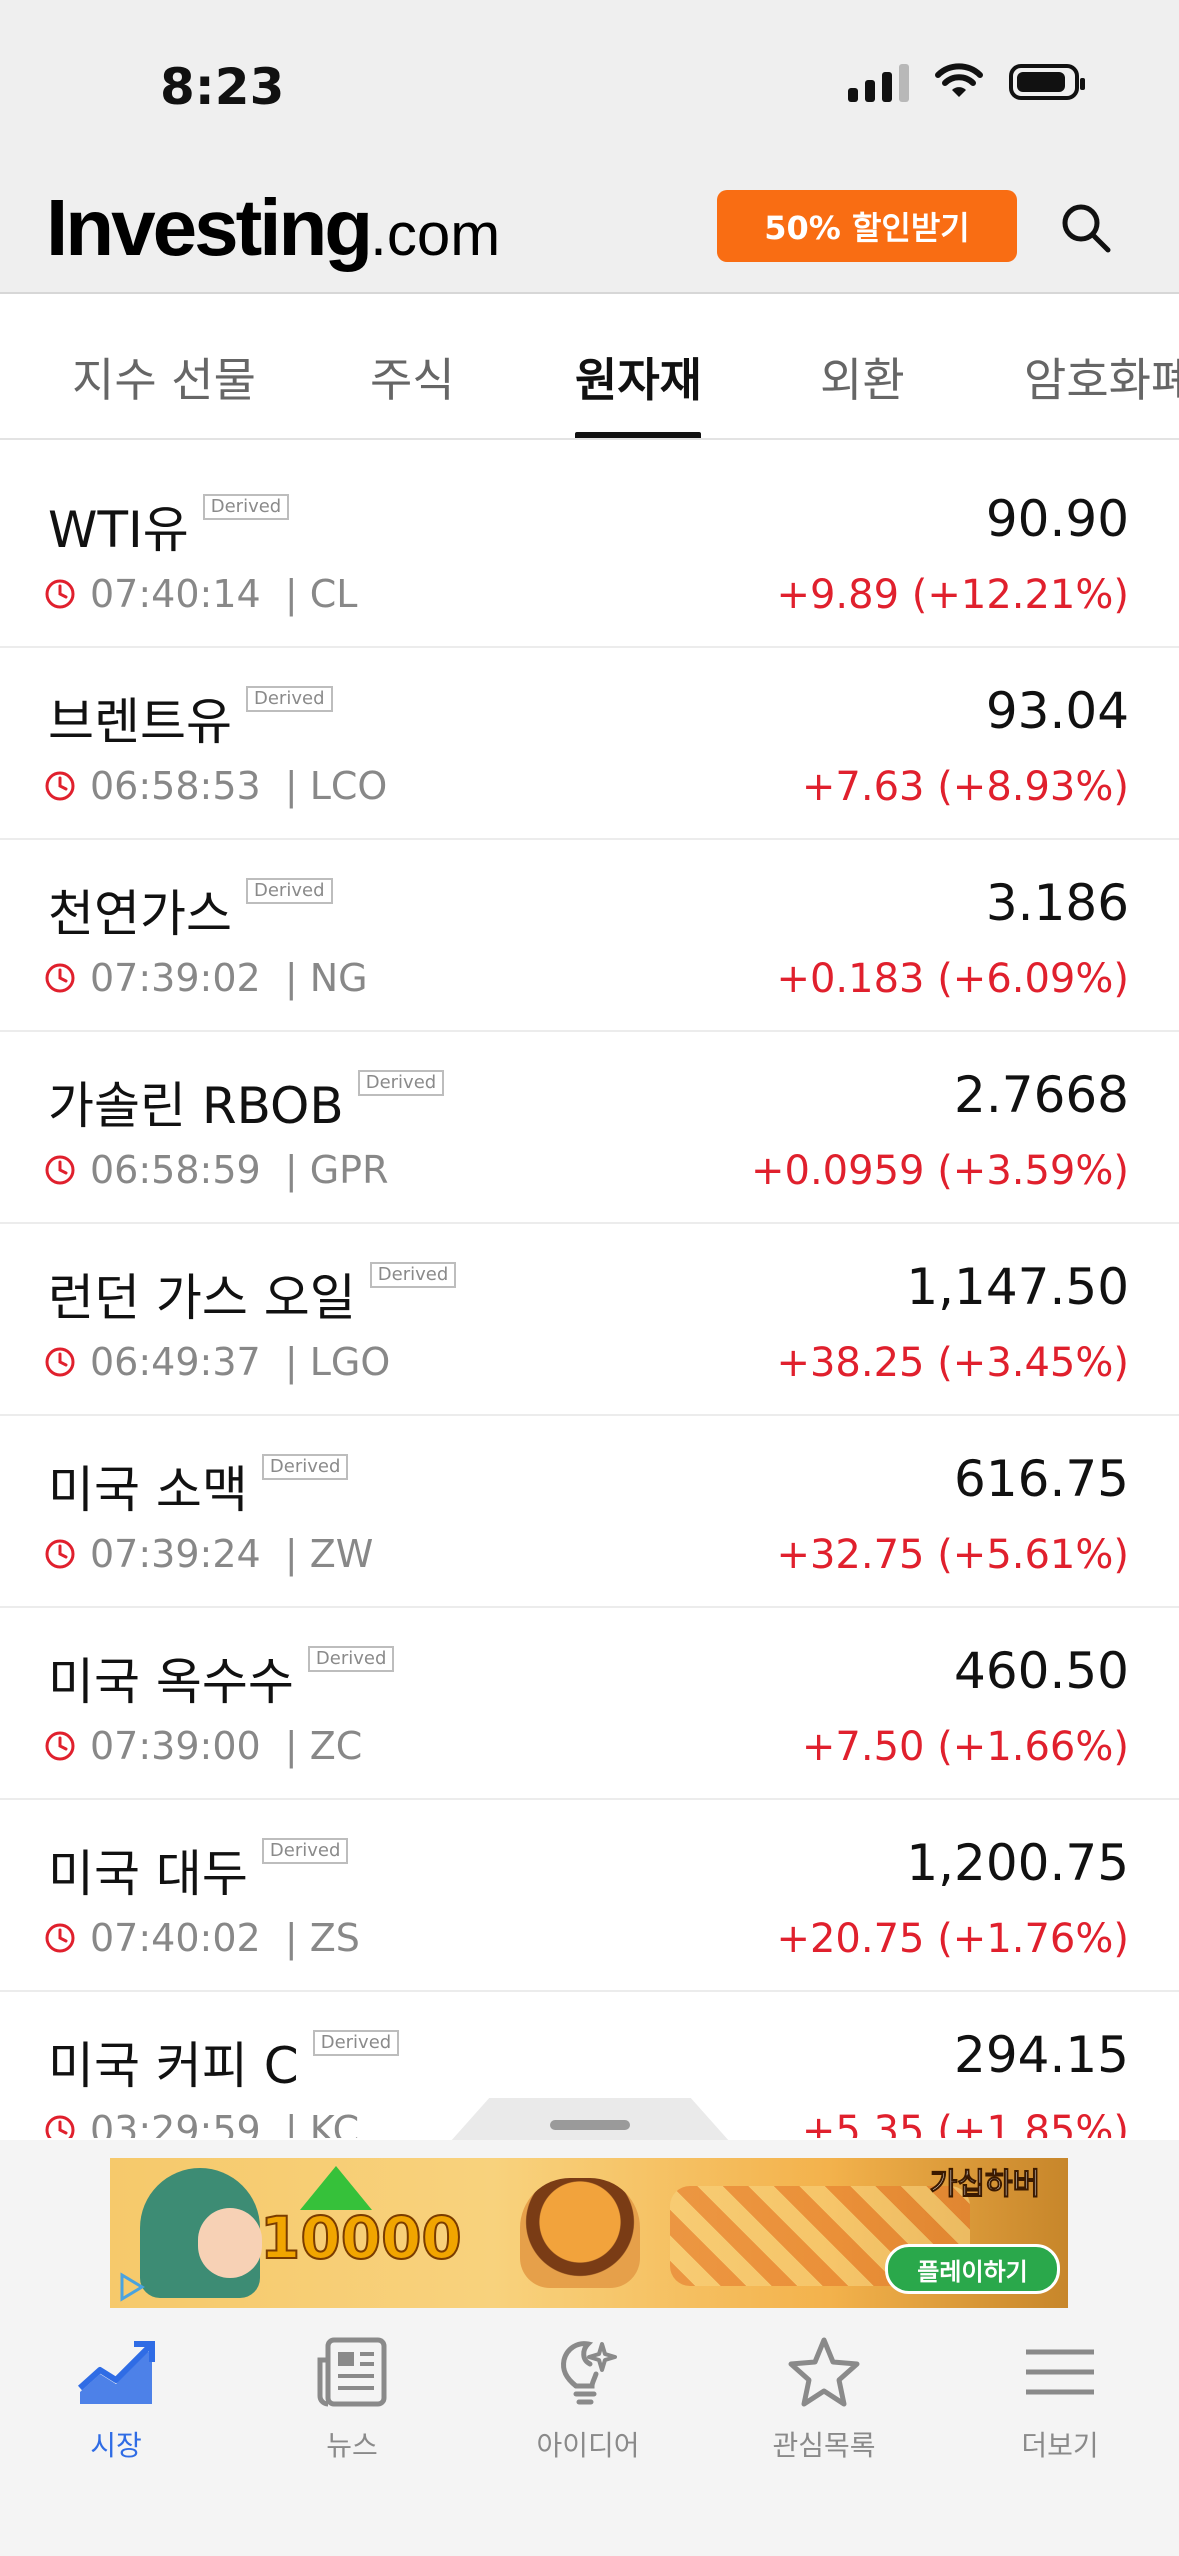 The image size is (1179, 2556). What do you see at coordinates (1017, 1287) in the screenshot?
I see `last-price: 1,147.50` at bounding box center [1017, 1287].